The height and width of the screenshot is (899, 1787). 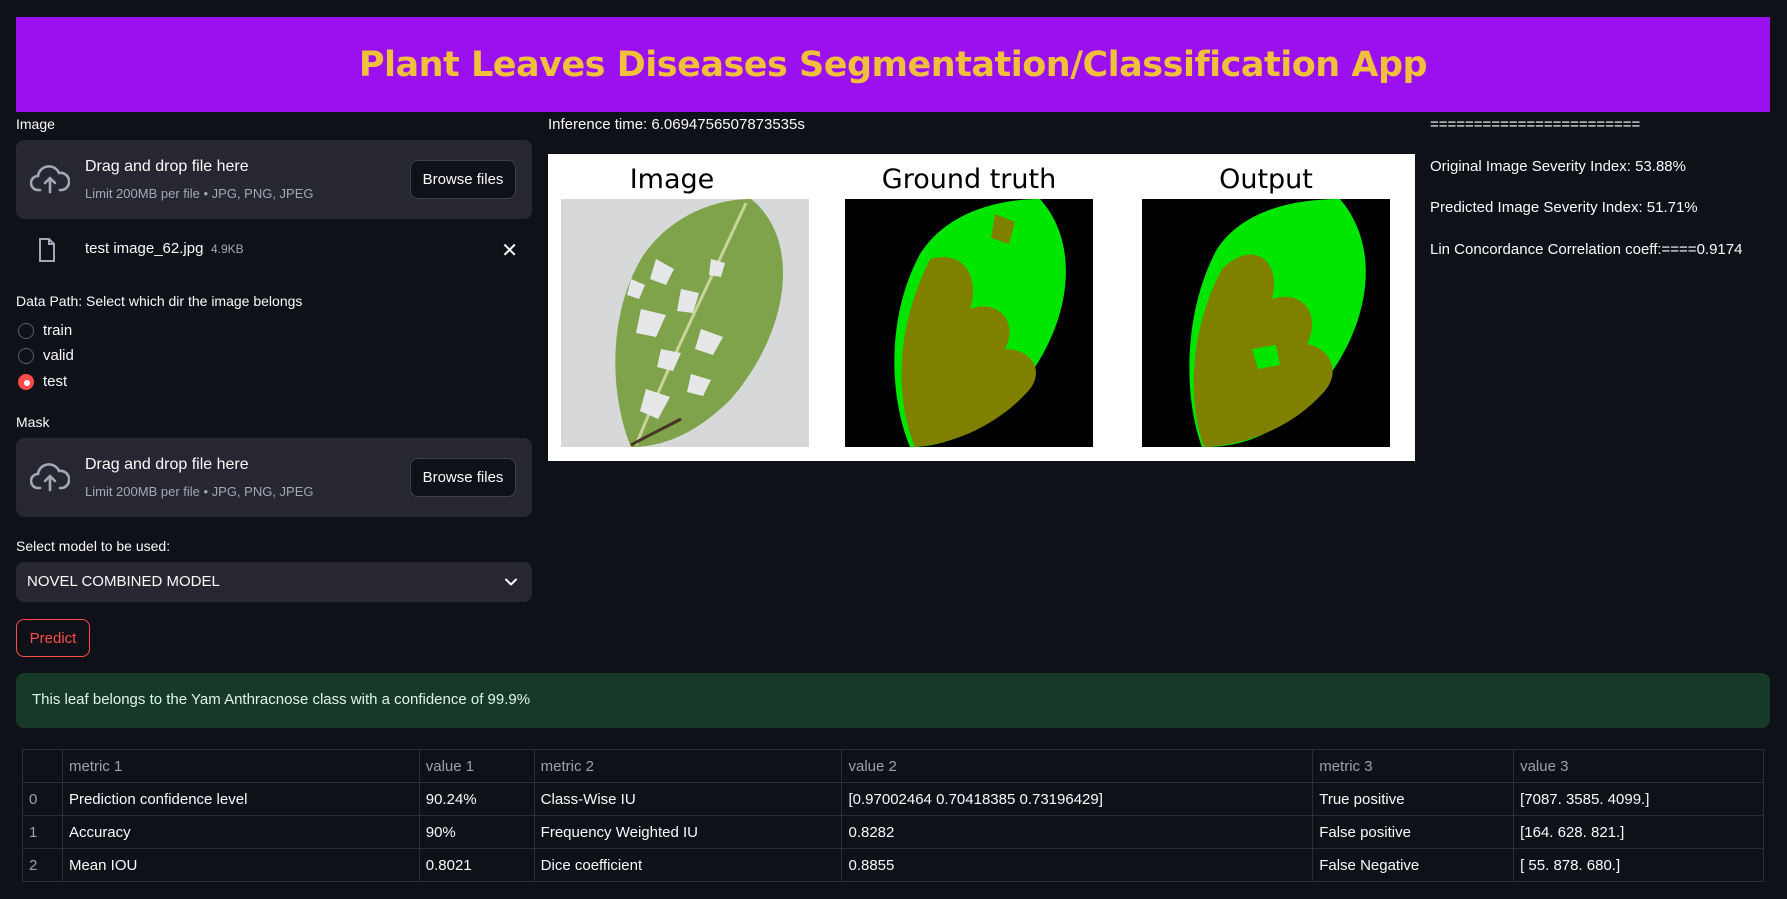 What do you see at coordinates (509, 250) in the screenshot?
I see `close-icon: ✕` at bounding box center [509, 250].